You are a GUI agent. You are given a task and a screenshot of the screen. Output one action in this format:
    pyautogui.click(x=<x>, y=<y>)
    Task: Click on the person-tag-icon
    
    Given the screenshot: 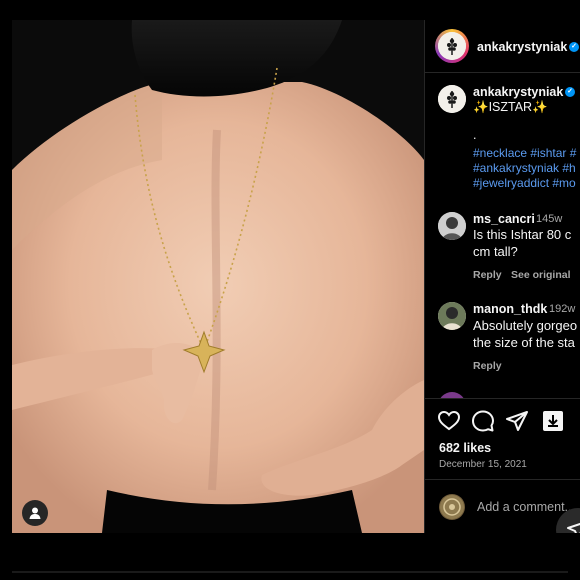 What is the action you would take?
    pyautogui.click(x=35, y=513)
    